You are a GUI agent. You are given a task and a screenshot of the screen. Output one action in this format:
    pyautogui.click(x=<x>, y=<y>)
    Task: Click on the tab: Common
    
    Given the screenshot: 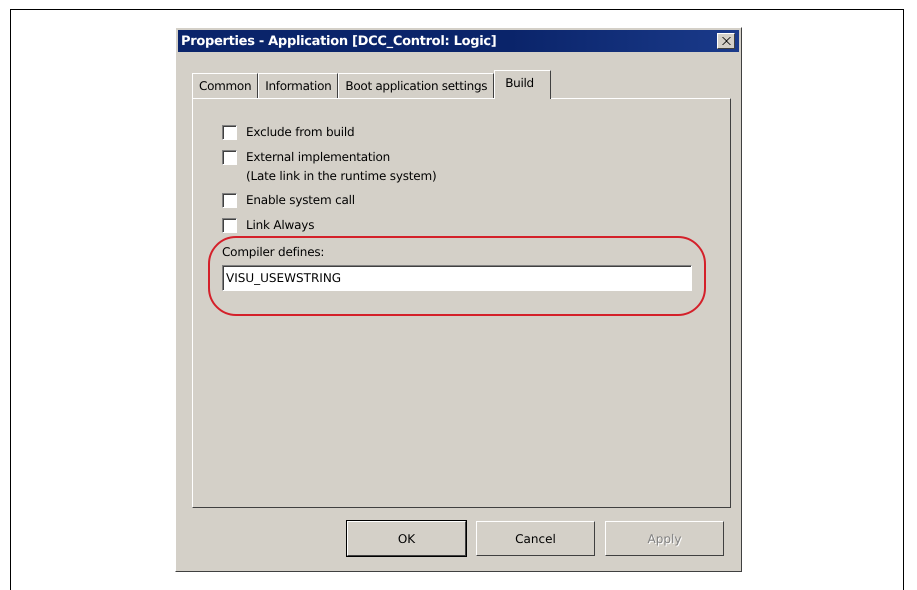 What is the action you would take?
    pyautogui.click(x=225, y=85)
    